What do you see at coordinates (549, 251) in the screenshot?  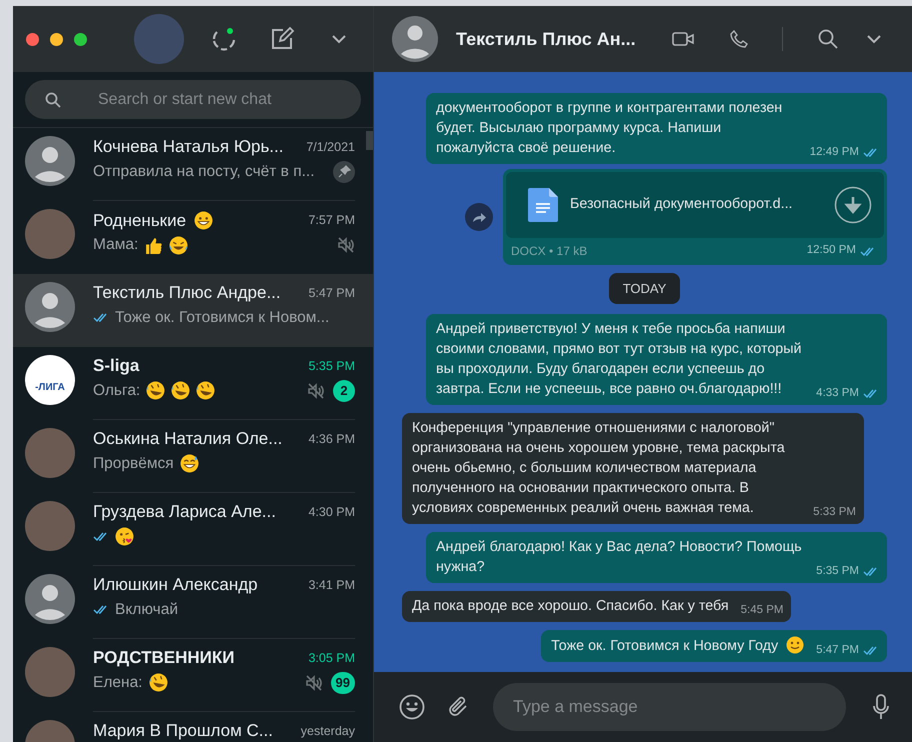 I see `file-meta: DOCX • 17 kB` at bounding box center [549, 251].